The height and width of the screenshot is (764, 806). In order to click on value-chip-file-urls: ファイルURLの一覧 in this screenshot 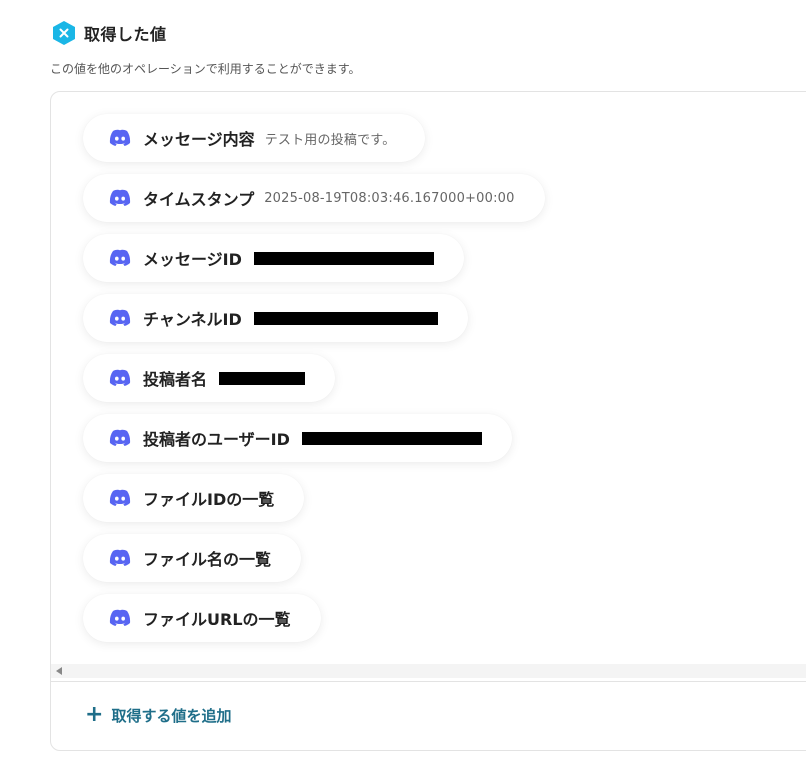, I will do `click(202, 618)`.